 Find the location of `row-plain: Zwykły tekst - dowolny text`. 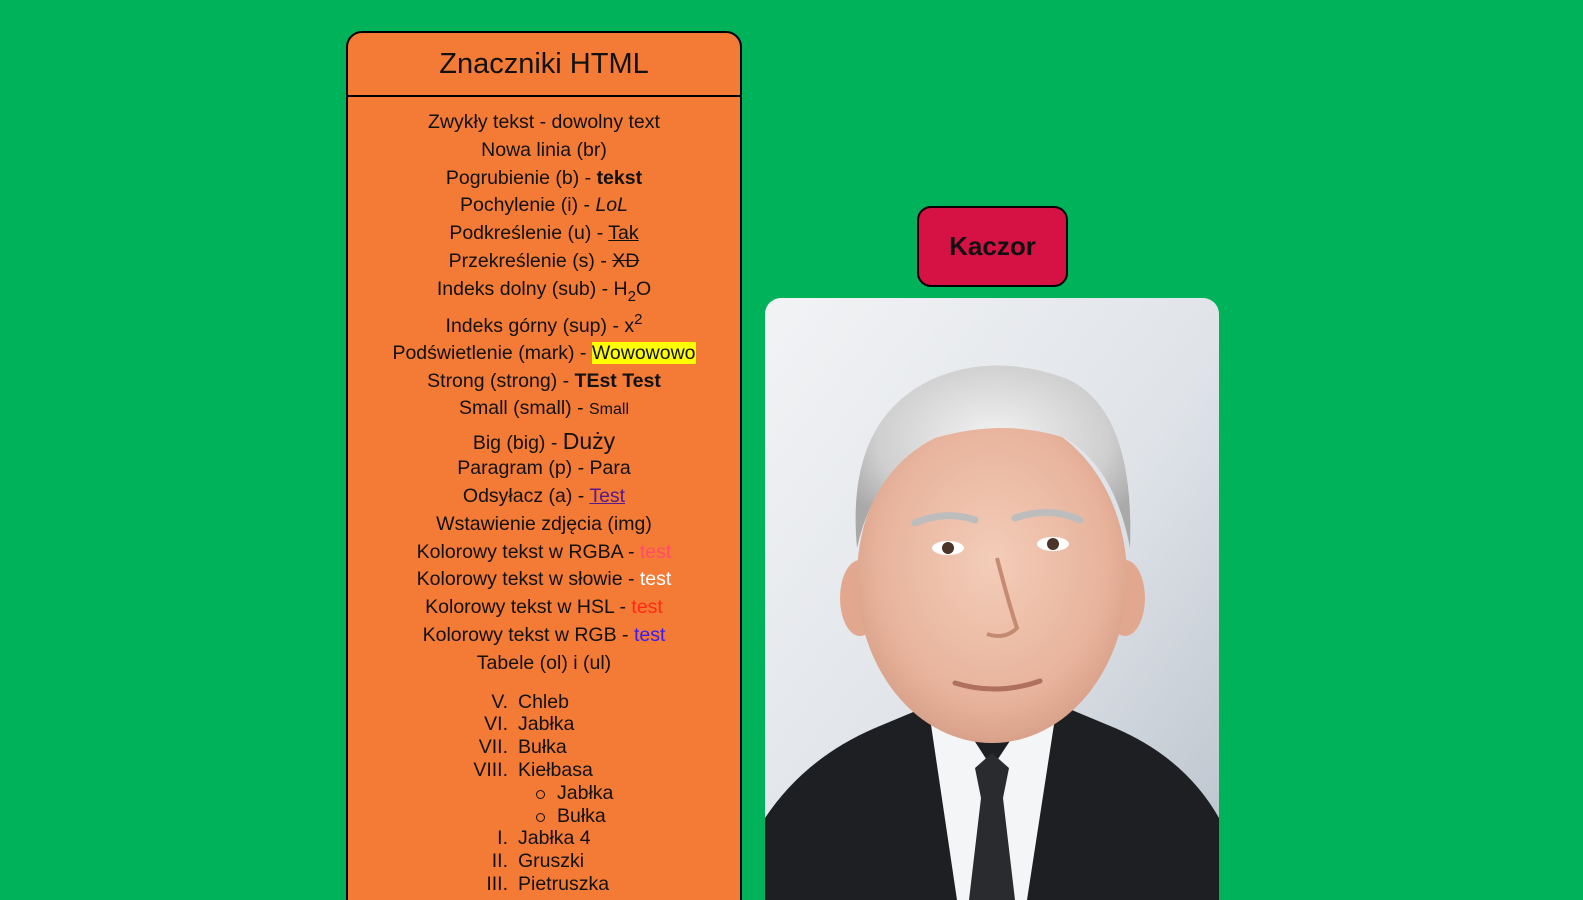

row-plain: Zwykły tekst - dowolny text is located at coordinates (544, 123).